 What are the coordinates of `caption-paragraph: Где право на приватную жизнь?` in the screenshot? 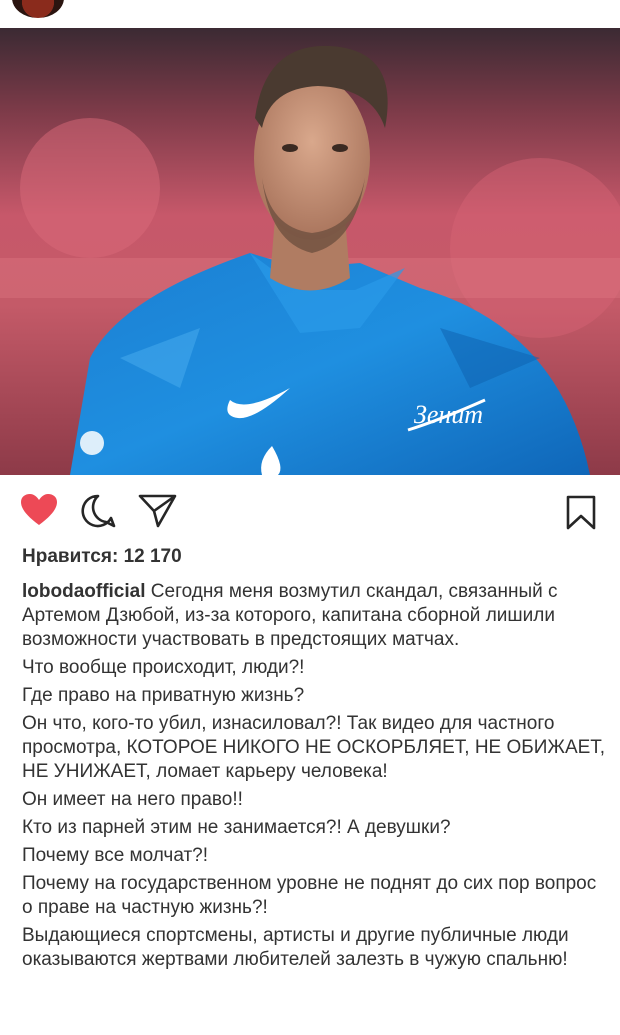 It's located at (163, 695).